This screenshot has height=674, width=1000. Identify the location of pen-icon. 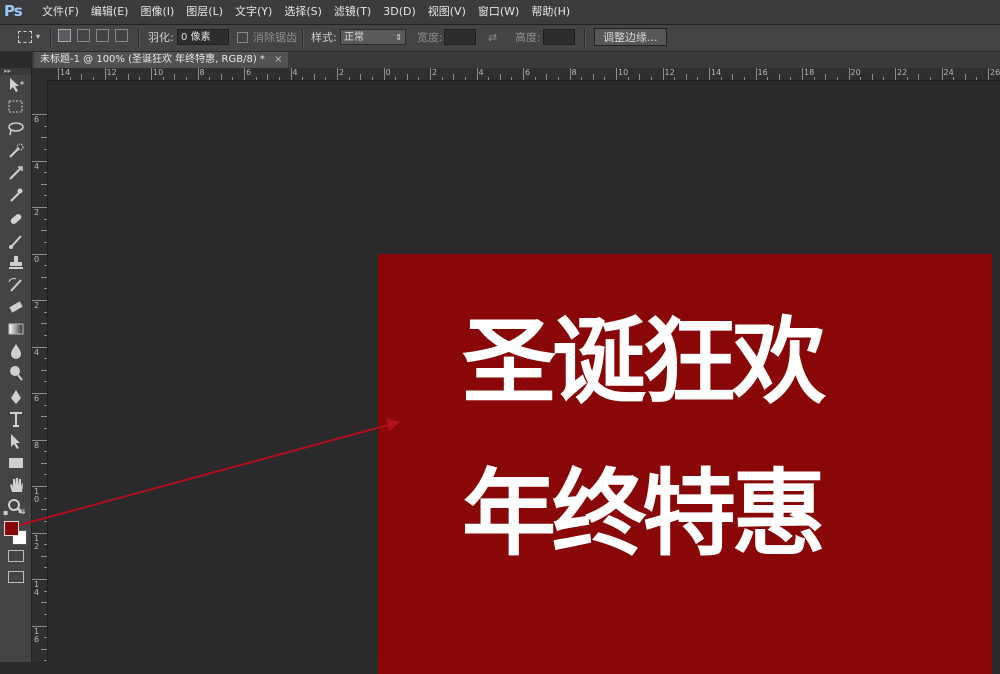
(16, 397).